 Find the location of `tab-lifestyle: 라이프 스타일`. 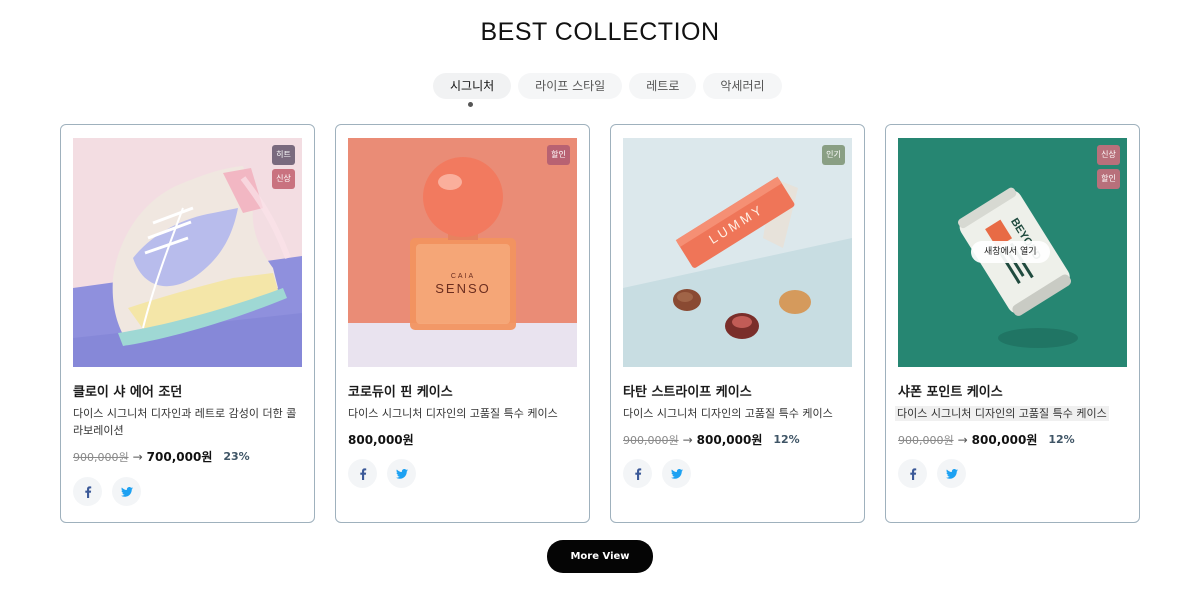

tab-lifestyle: 라이프 스타일 is located at coordinates (570, 86).